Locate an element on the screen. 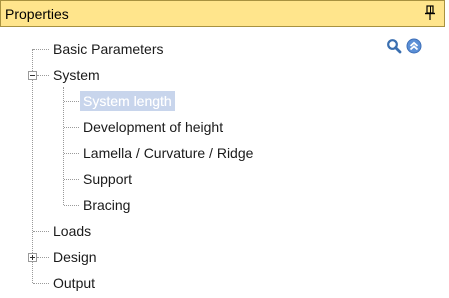 The height and width of the screenshot is (298, 449). tree-item-system-length: System length is located at coordinates (127, 101).